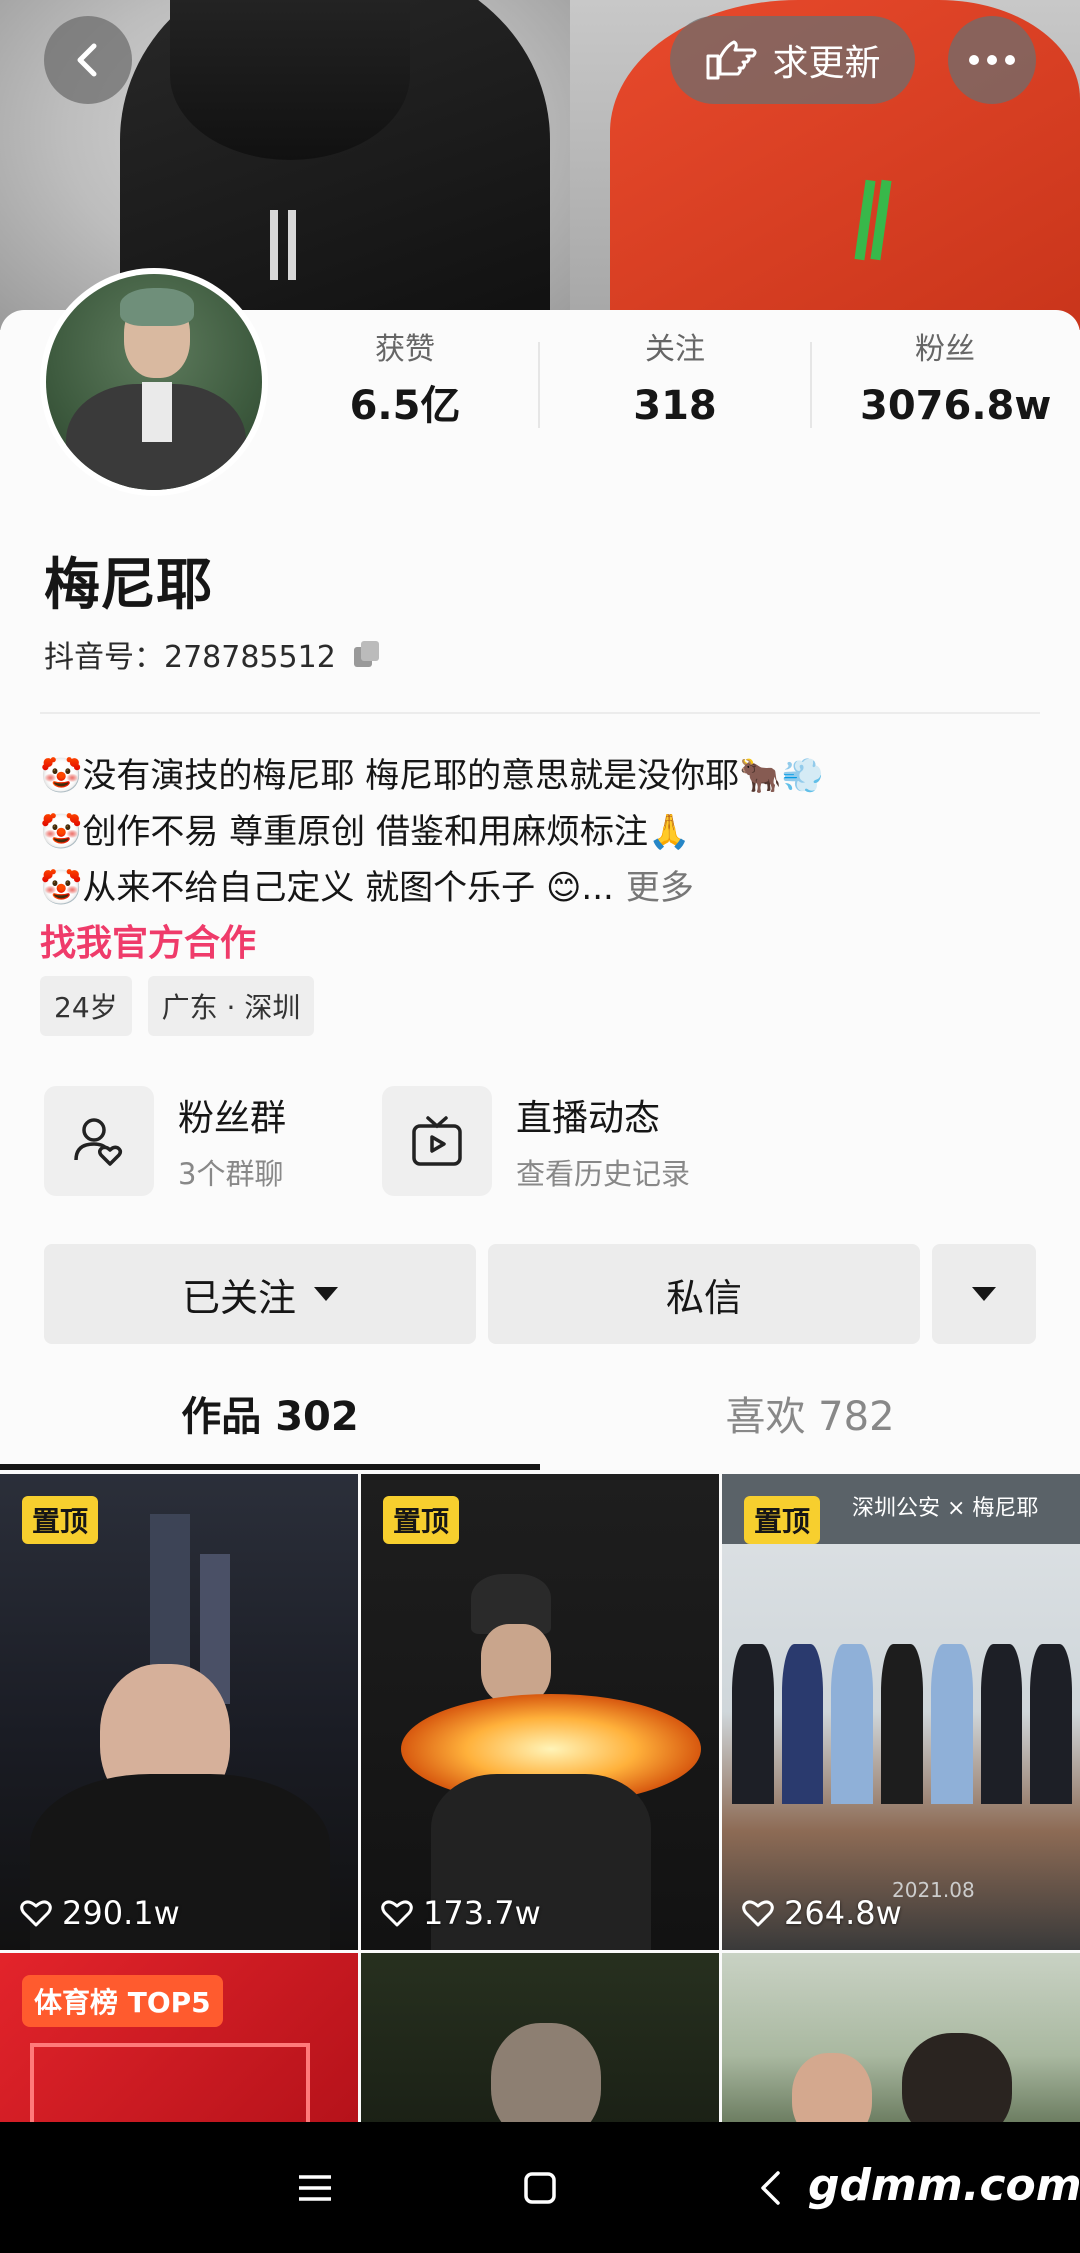 The width and height of the screenshot is (1080, 2253). What do you see at coordinates (270, 1417) in the screenshot?
I see `tab-works: 作品 302` at bounding box center [270, 1417].